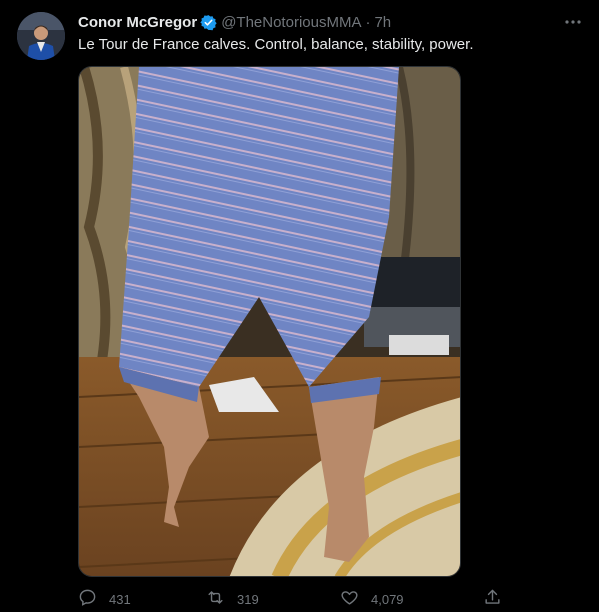  I want to click on like-button: 4,079, so click(372, 599).